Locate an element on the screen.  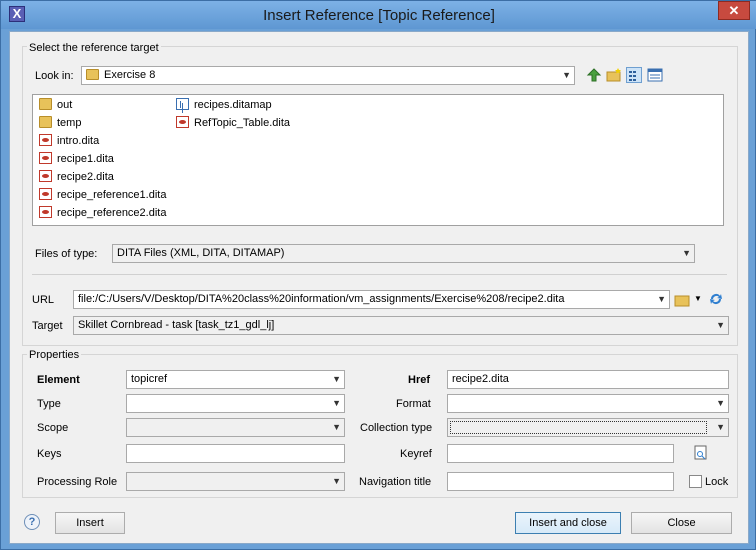
file-name: recipe_reference2.dita is located at coordinates (112, 213).